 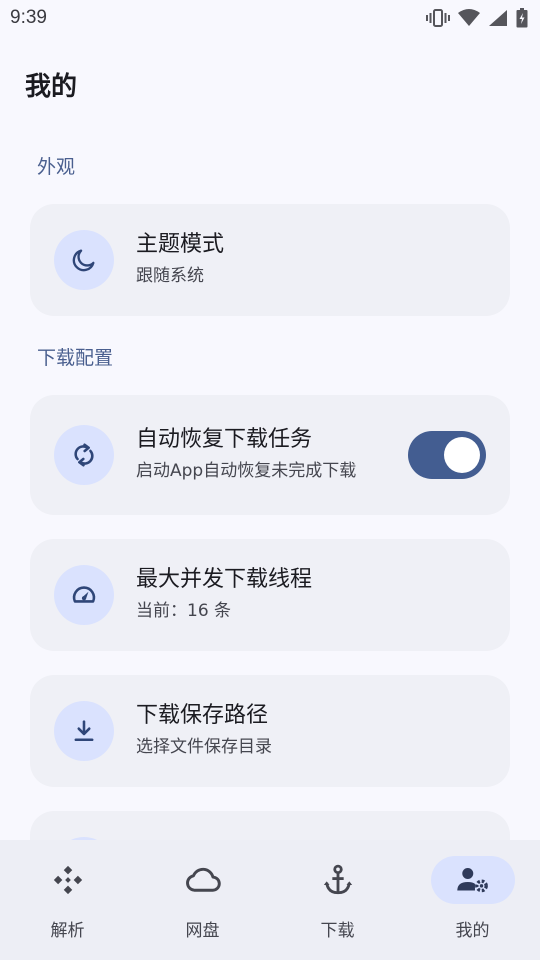 I want to click on max-threads-text: 最大并发下载线程 当前：16 条, so click(x=224, y=594).